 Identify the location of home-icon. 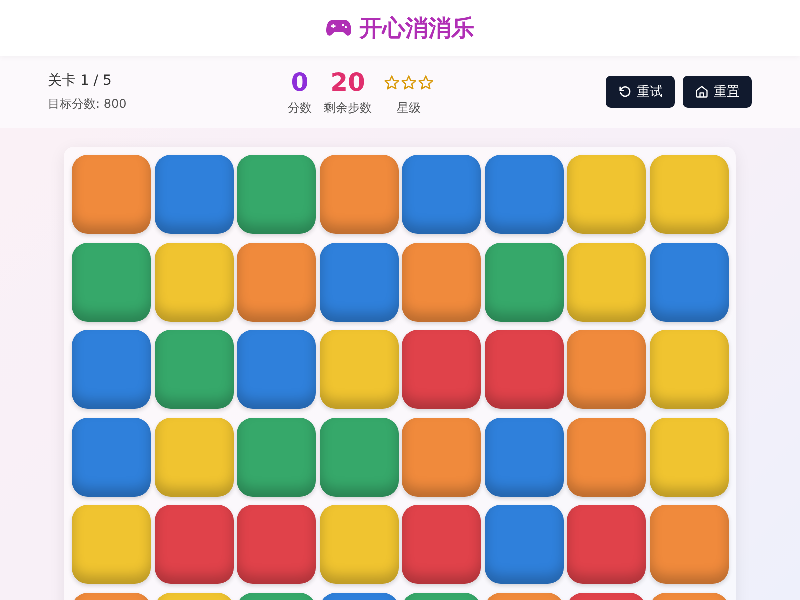
(702, 92).